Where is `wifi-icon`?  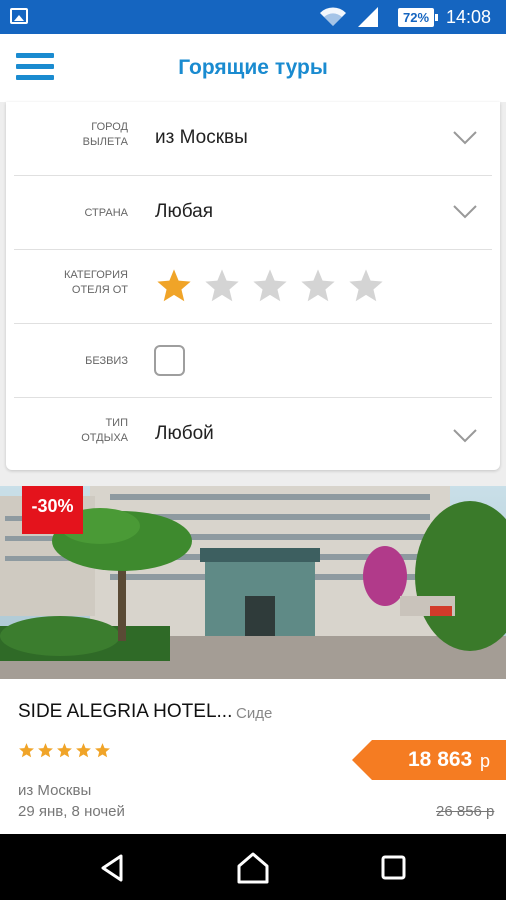 wifi-icon is located at coordinates (333, 16).